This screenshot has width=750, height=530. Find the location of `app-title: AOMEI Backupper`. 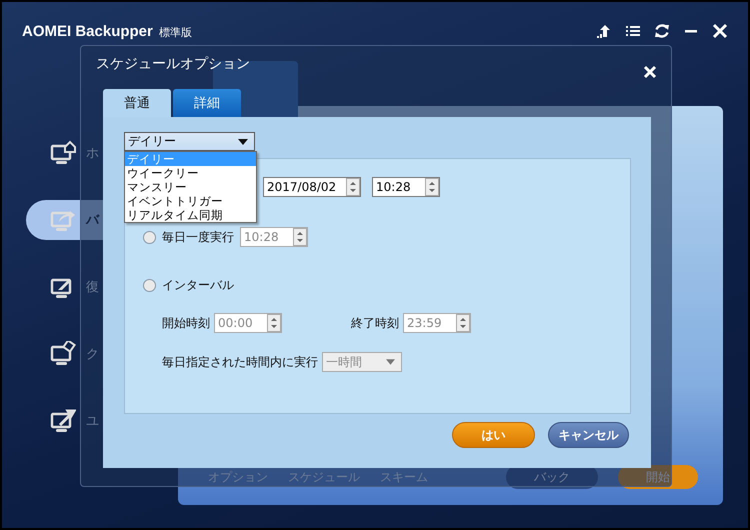

app-title: AOMEI Backupper is located at coordinates (87, 31).